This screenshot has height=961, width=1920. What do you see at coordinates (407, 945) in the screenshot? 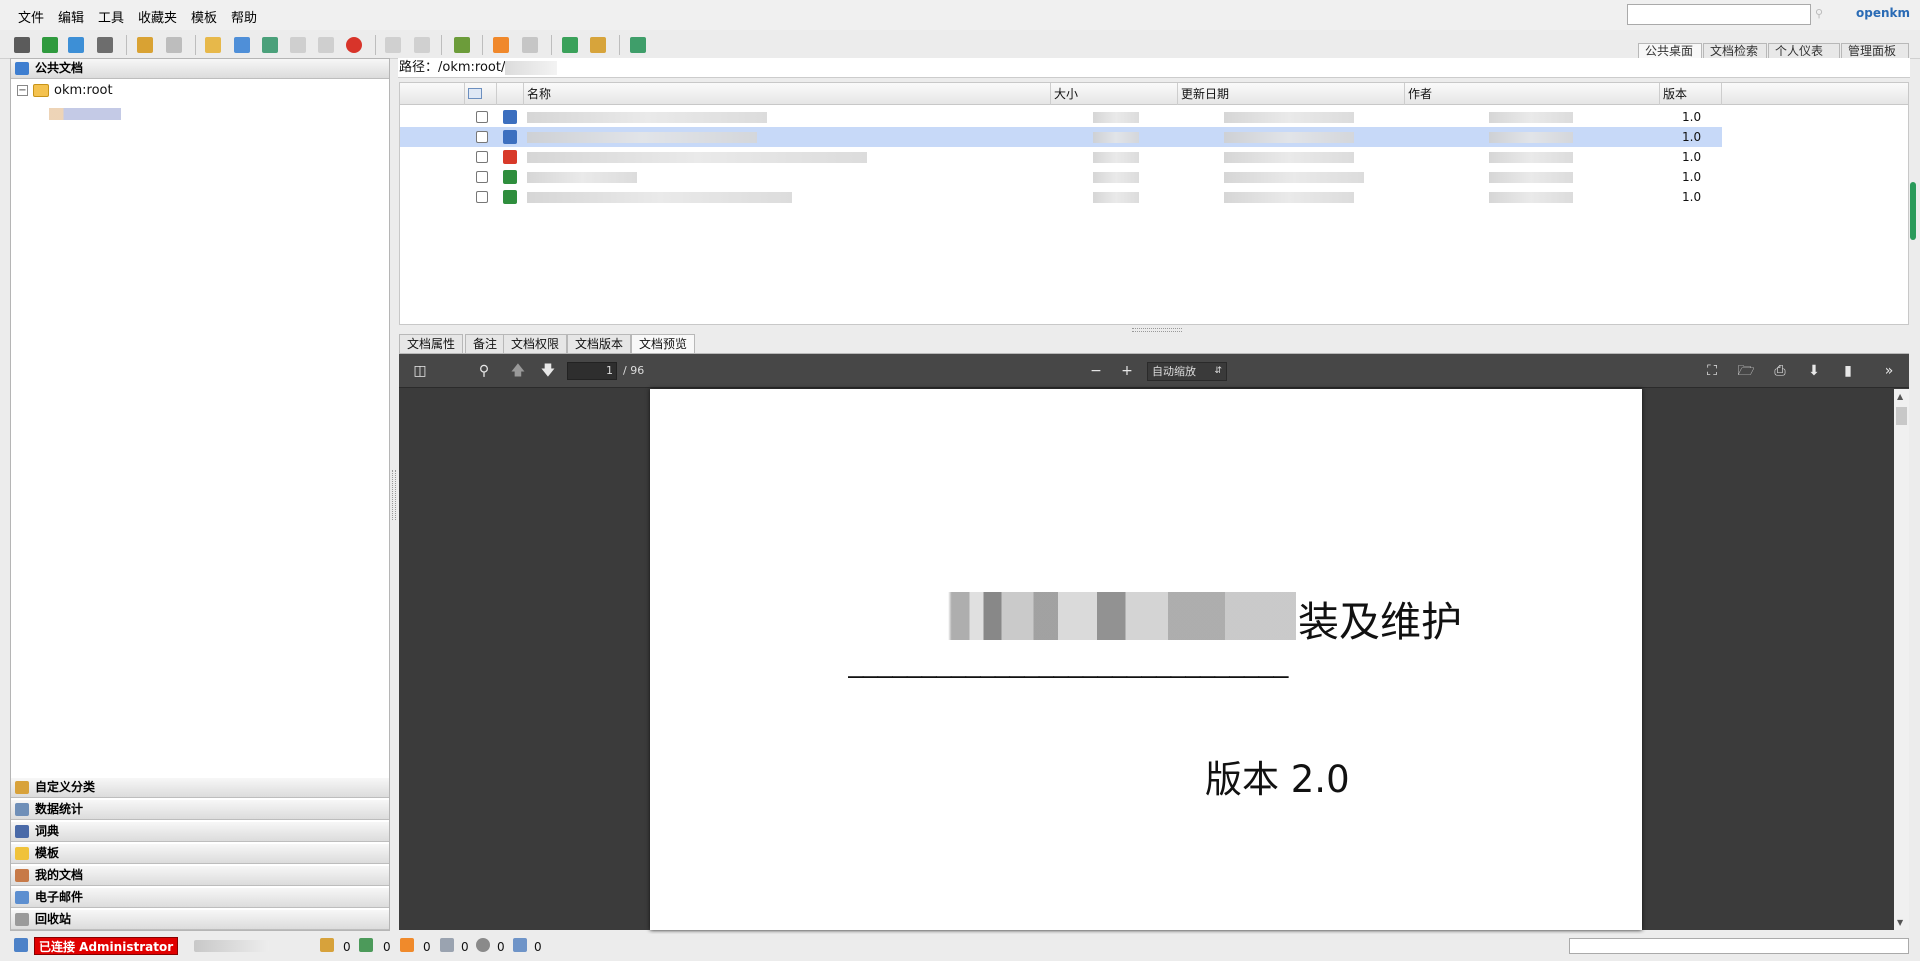
I see `subscribed-icon` at bounding box center [407, 945].